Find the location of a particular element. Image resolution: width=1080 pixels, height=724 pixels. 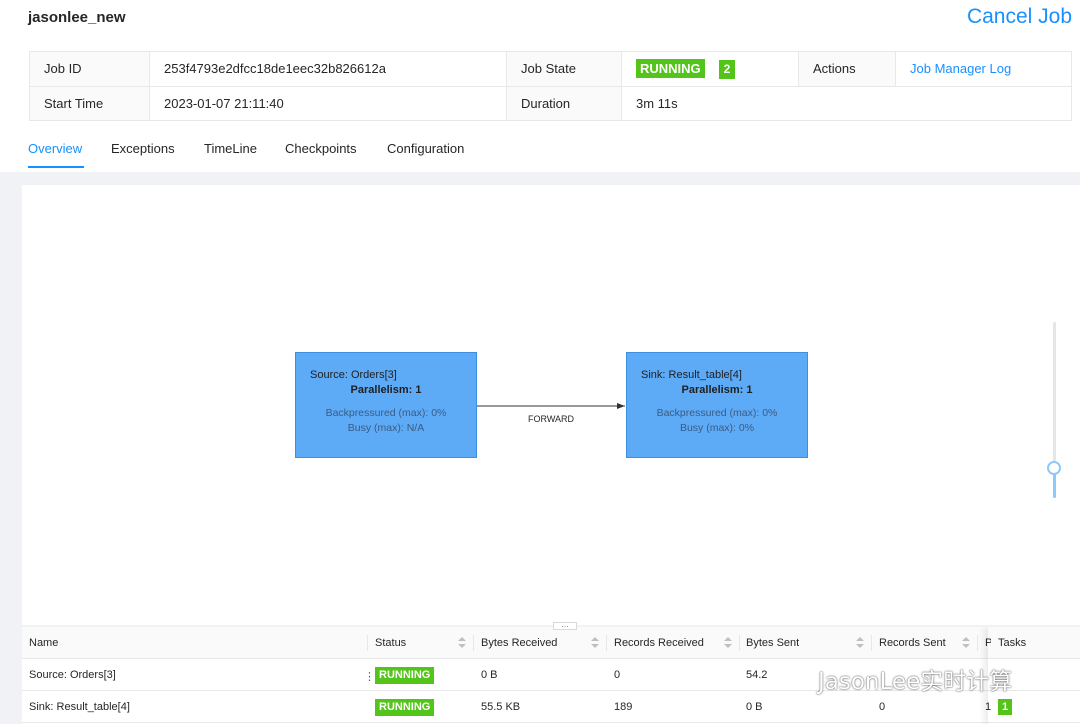

actions-cell: Job Manager Log is located at coordinates (983, 69).